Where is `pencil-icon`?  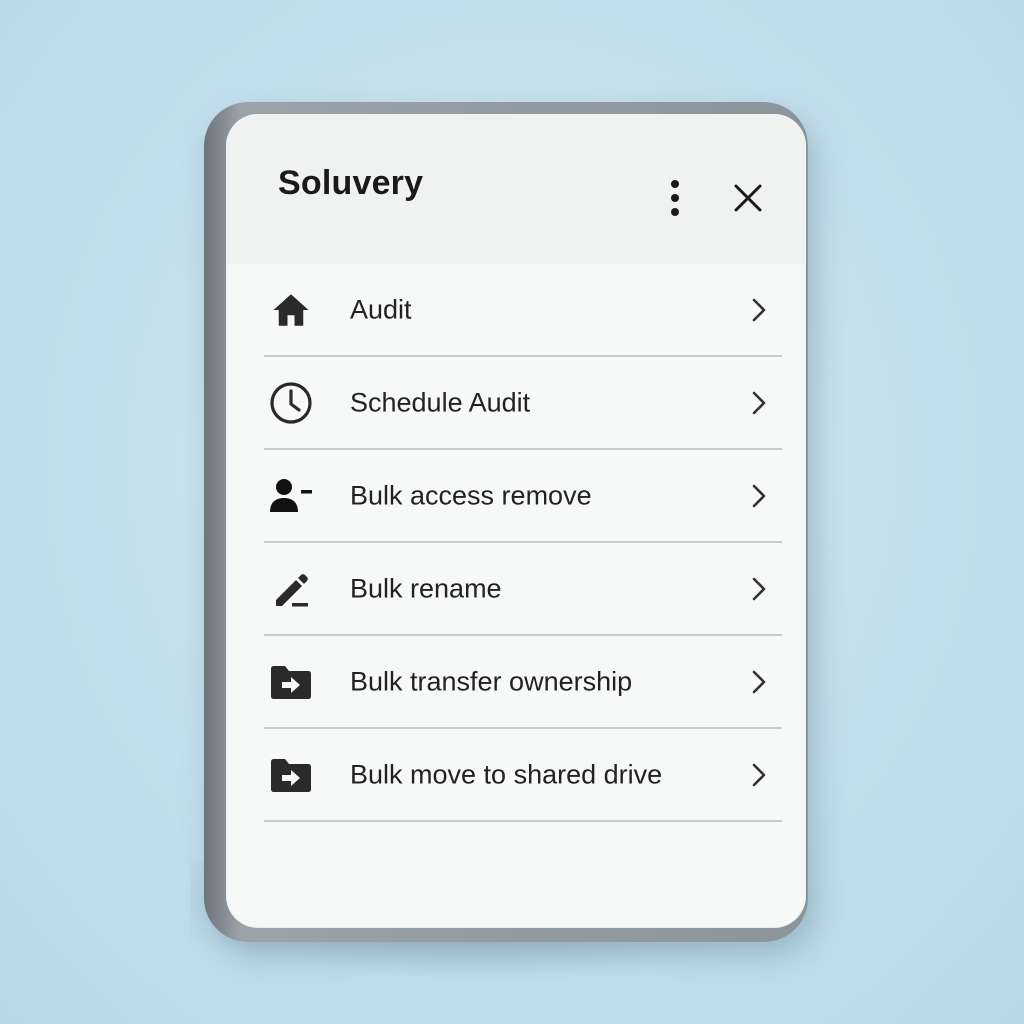 pencil-icon is located at coordinates (291, 589).